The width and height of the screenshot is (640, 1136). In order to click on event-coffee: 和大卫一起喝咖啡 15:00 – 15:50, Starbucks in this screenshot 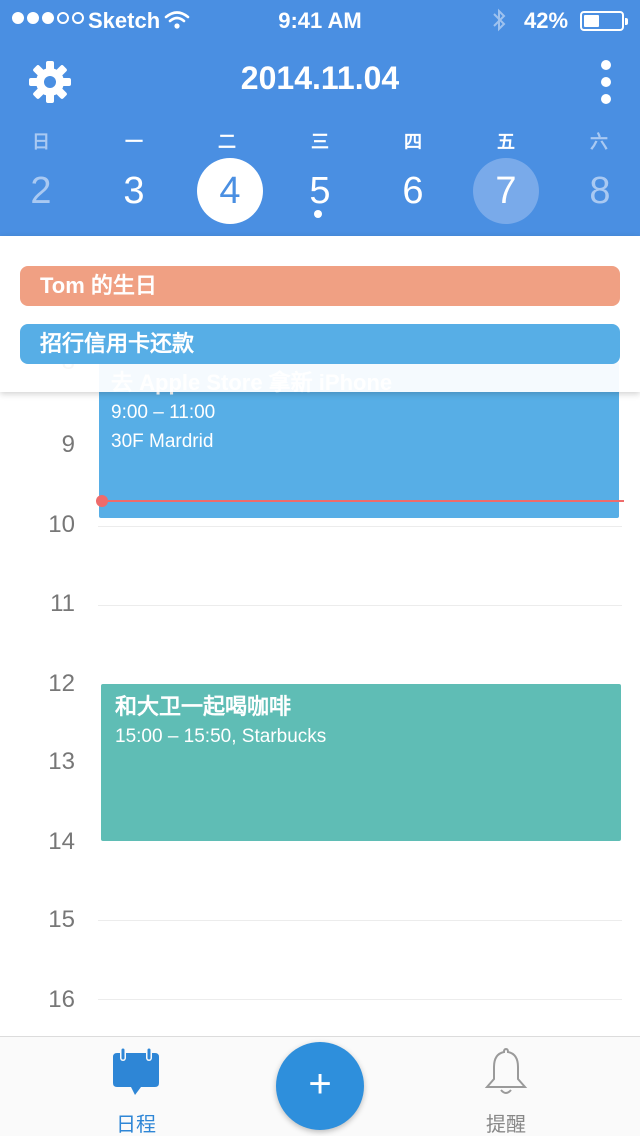, I will do `click(361, 762)`.